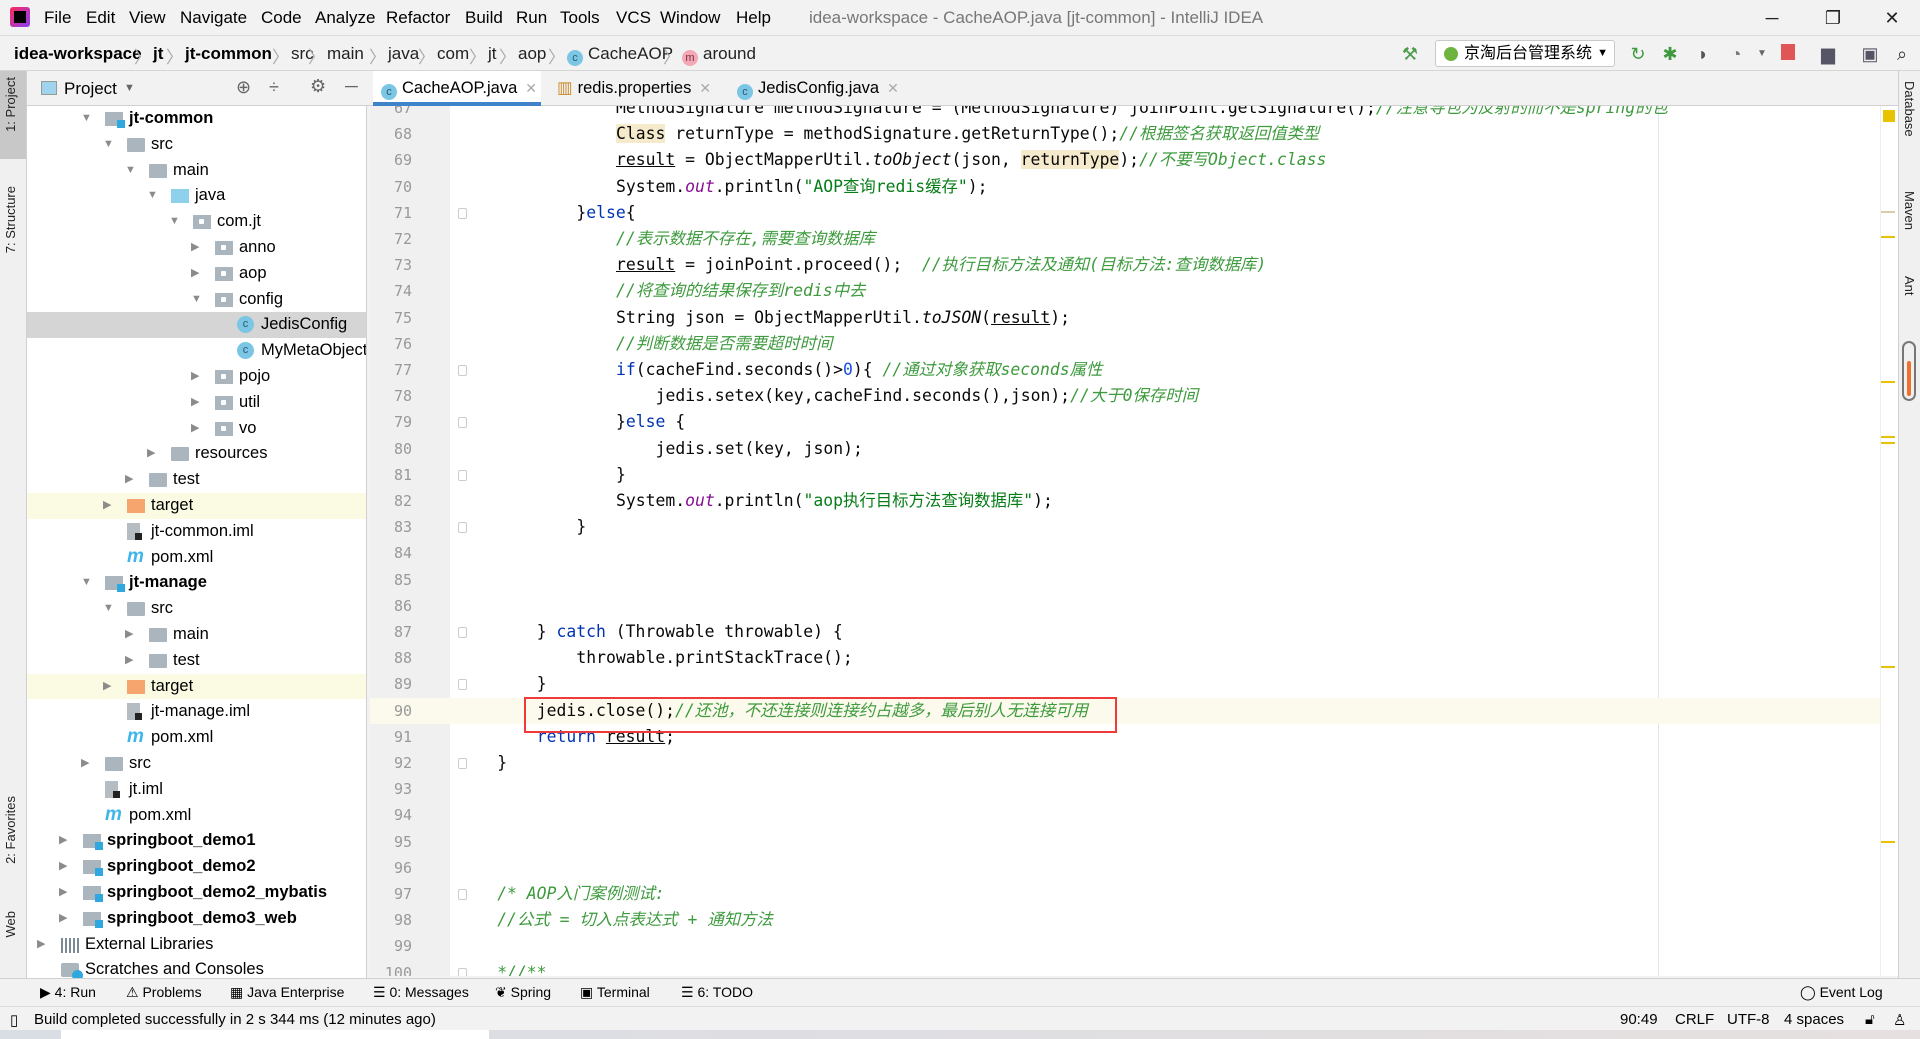 Image resolution: width=1920 pixels, height=1039 pixels. Describe the element at coordinates (281, 18) in the screenshot. I see `menu-code: Code` at that location.